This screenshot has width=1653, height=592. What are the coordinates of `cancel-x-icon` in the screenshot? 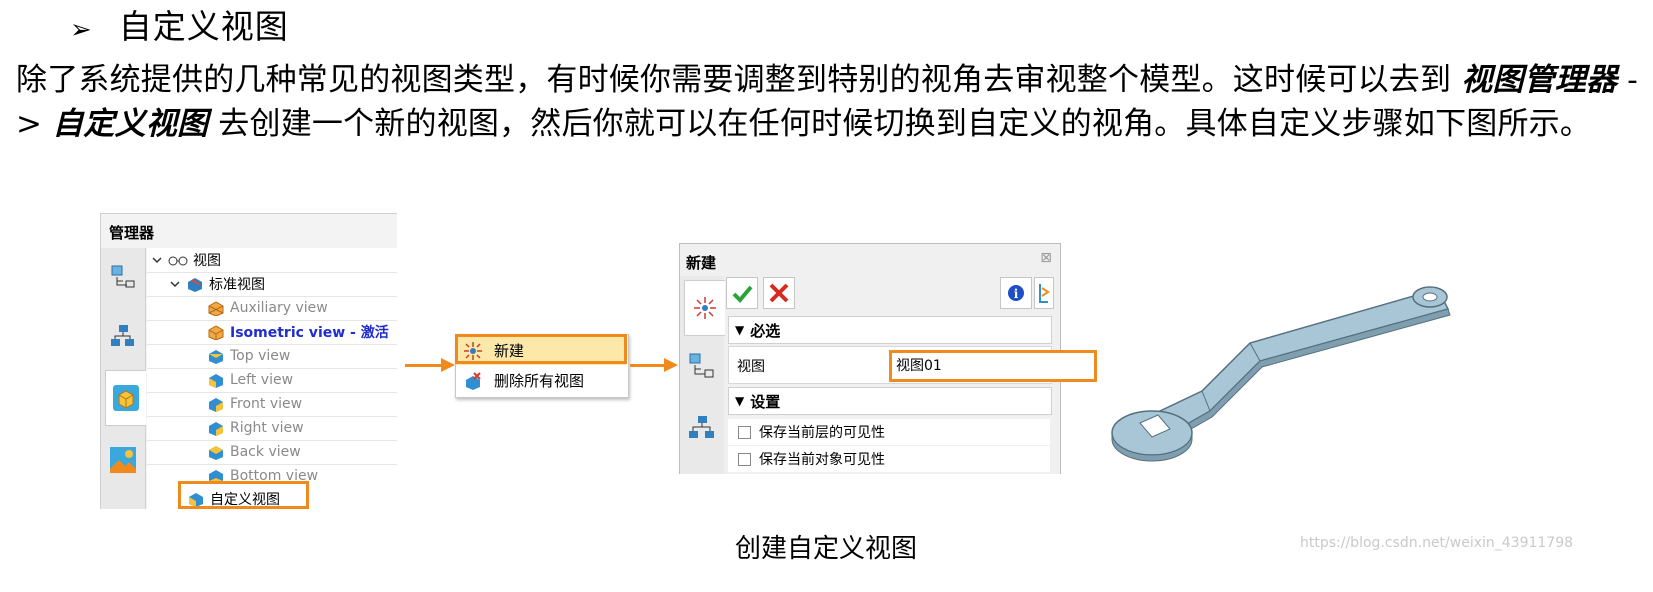 It's located at (779, 293).